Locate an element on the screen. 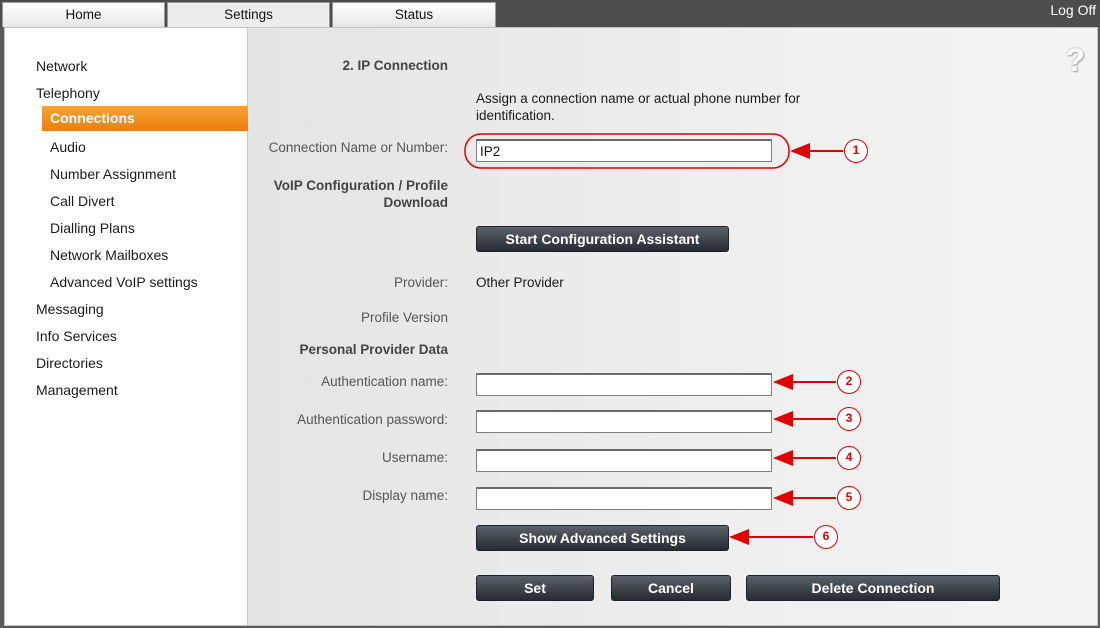  sidebar-item-management: Management is located at coordinates (77, 390).